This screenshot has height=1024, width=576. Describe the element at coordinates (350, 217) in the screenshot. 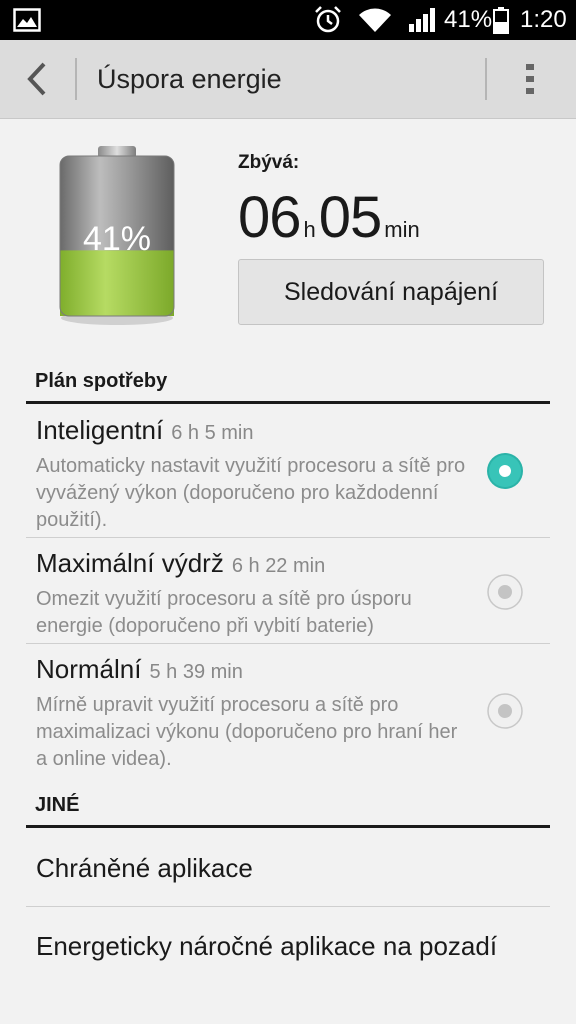

I see `remaining-minutes: 05` at that location.